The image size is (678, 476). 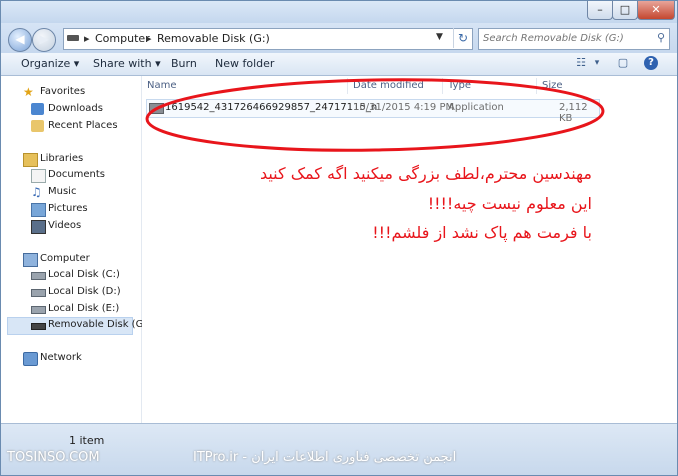 I want to click on videos-icon, so click(x=38, y=227).